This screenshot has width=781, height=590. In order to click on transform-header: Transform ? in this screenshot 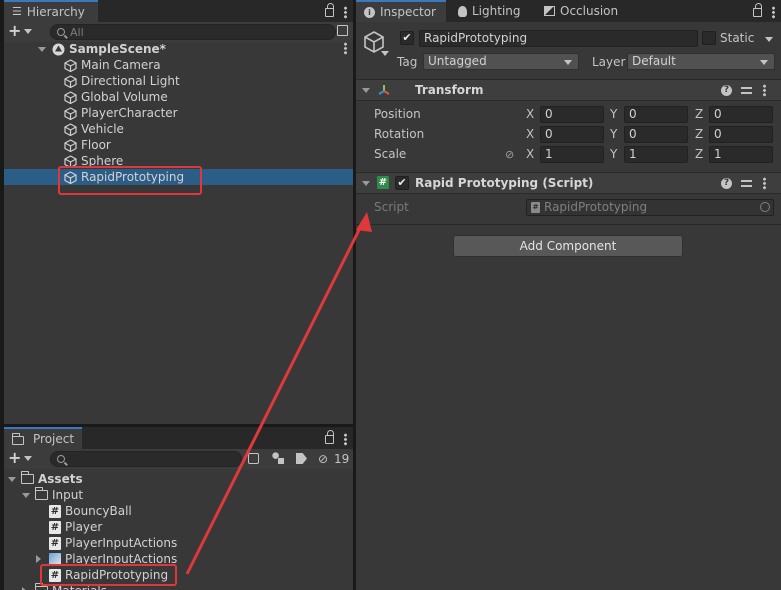, I will do `click(568, 90)`.